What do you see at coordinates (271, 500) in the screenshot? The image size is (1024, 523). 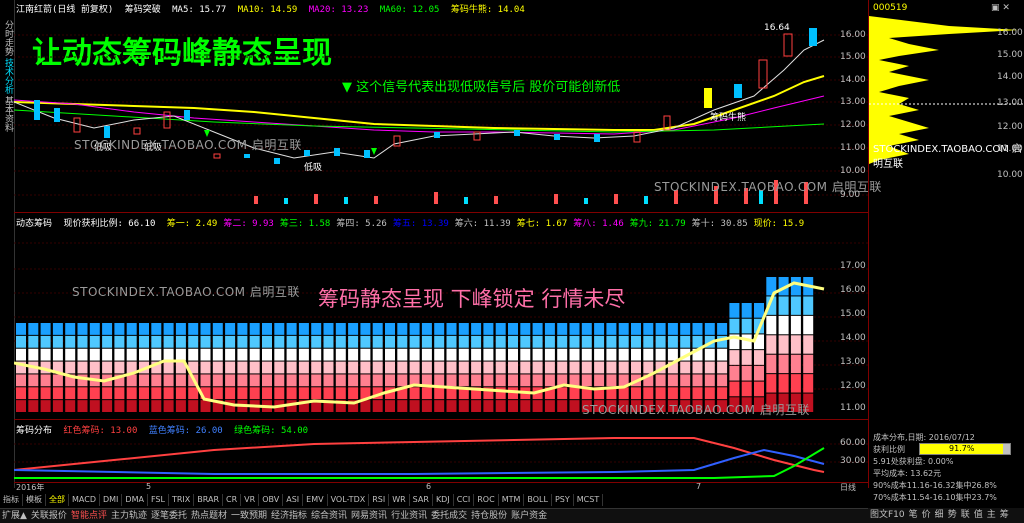 I see `indicator-tab-11: OBV` at bounding box center [271, 500].